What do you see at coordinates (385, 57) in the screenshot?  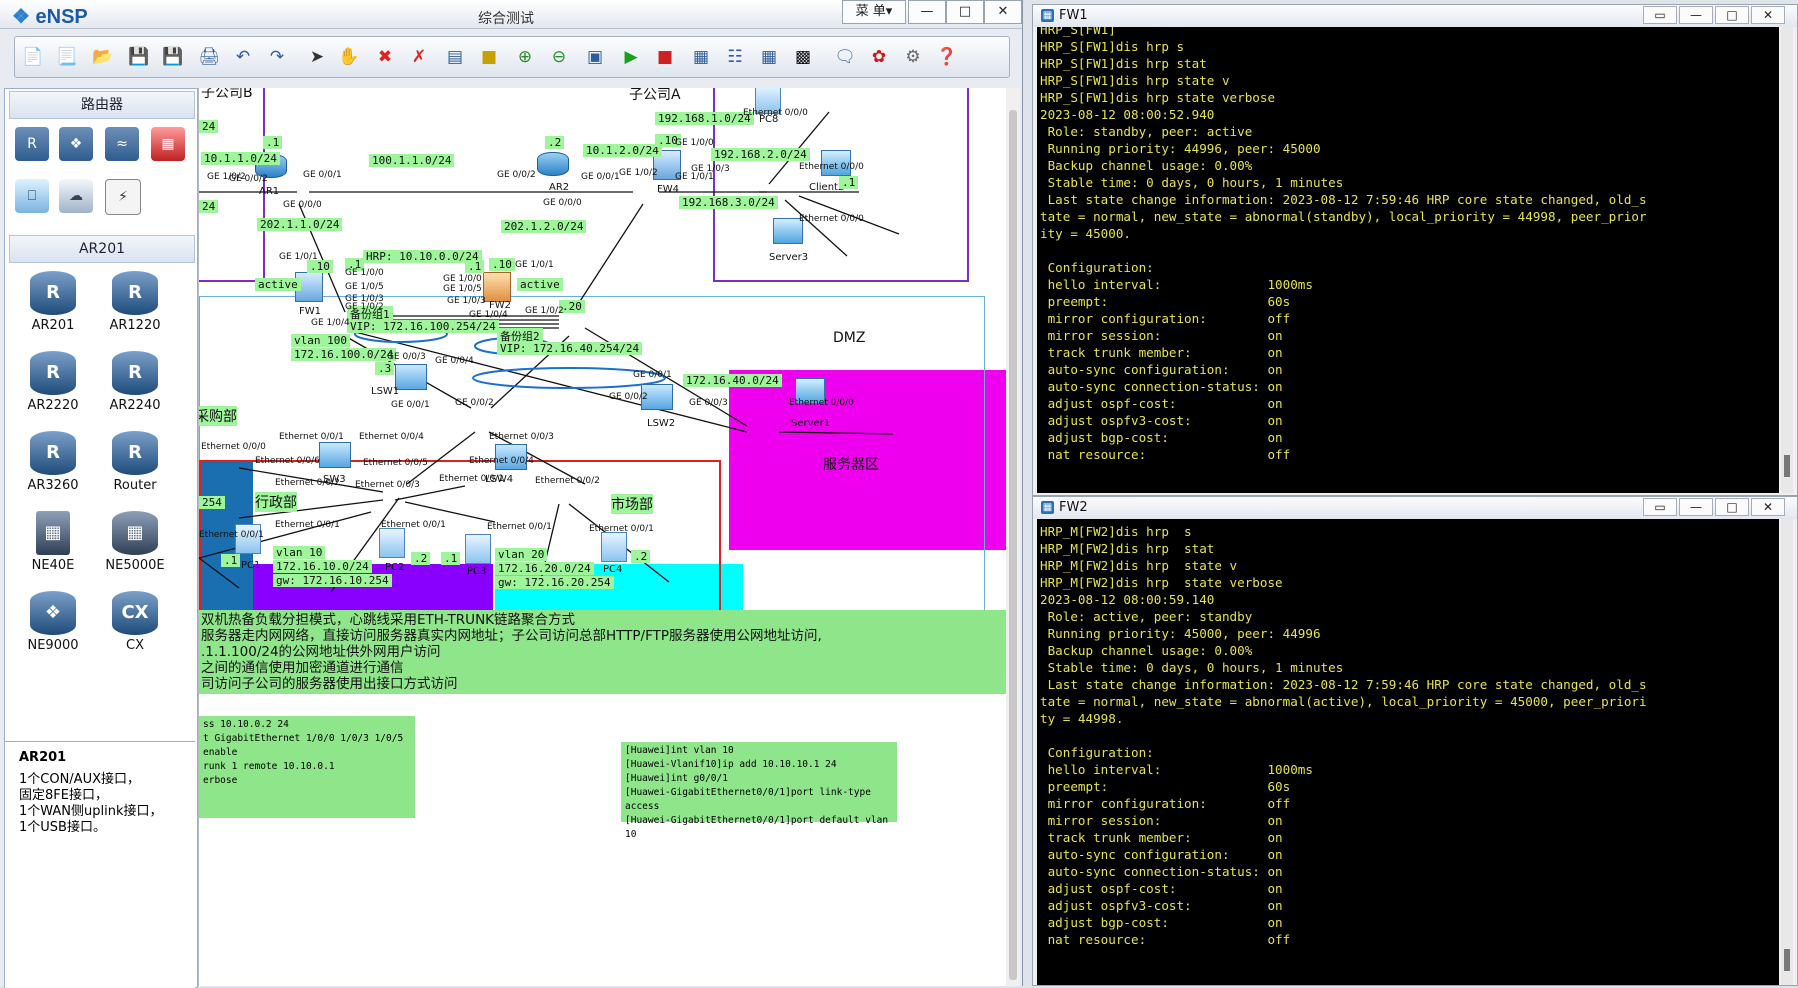 I see `delete-icon: ✖` at bounding box center [385, 57].